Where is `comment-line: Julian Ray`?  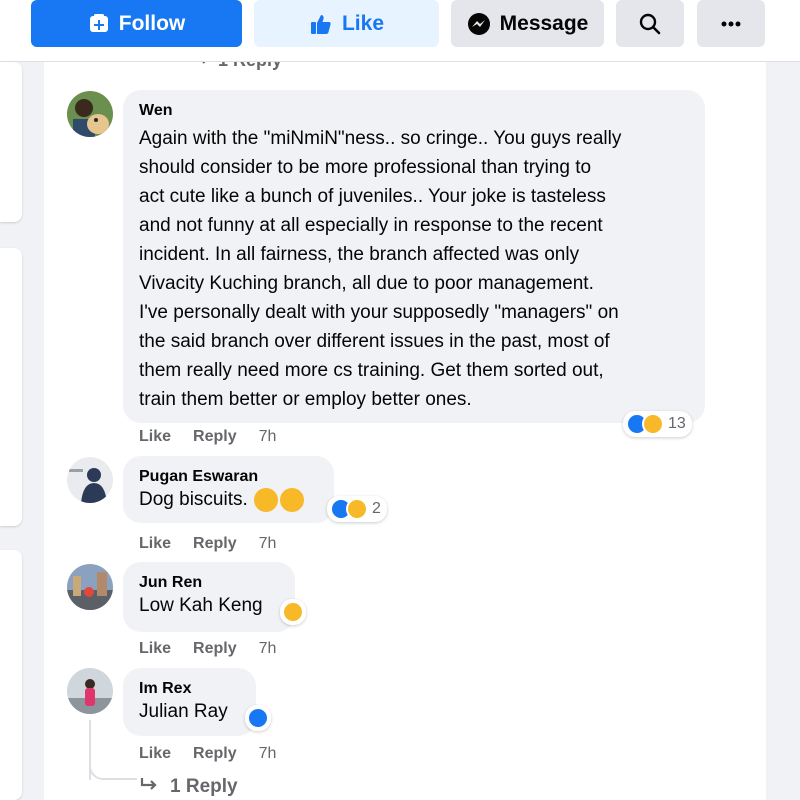 comment-line: Julian Ray is located at coordinates (183, 712).